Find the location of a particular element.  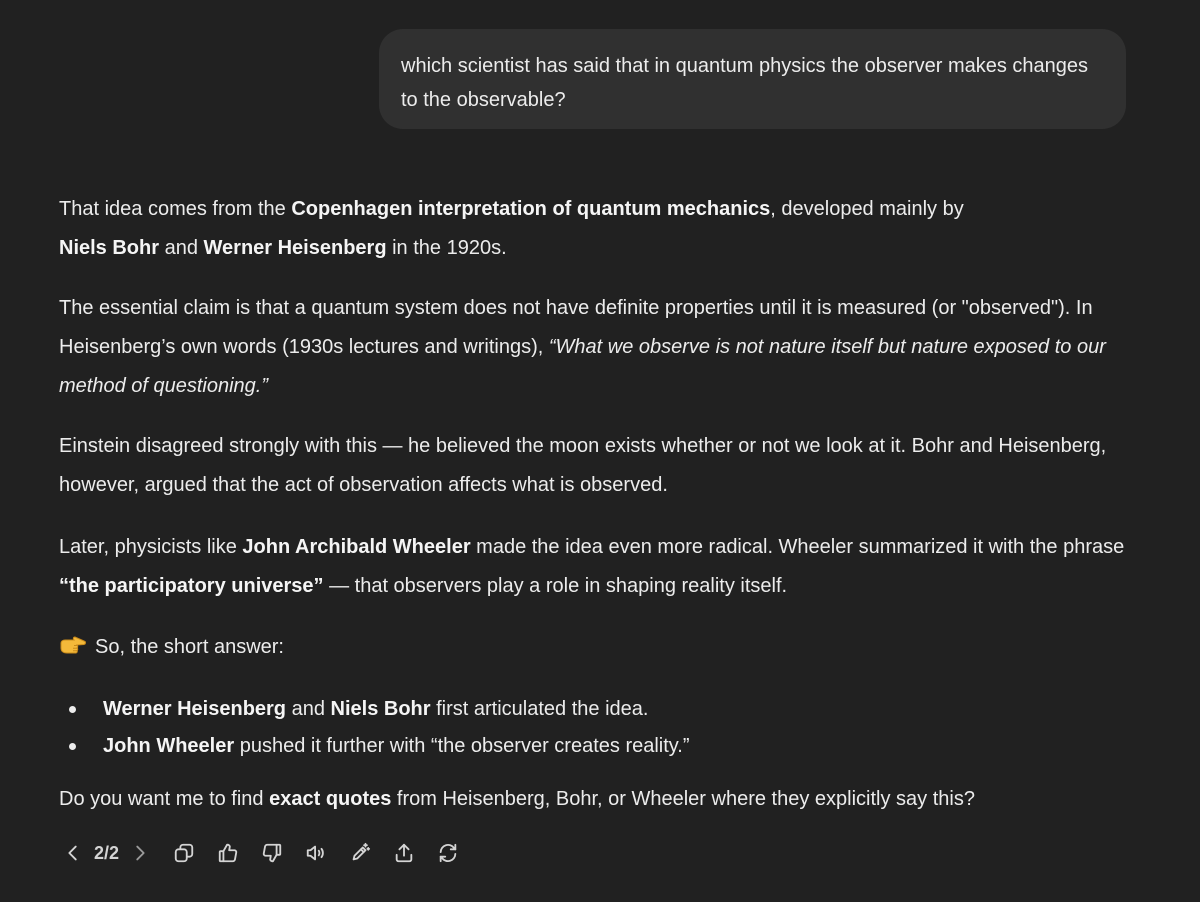

regenerate-icon is located at coordinates (448, 853).